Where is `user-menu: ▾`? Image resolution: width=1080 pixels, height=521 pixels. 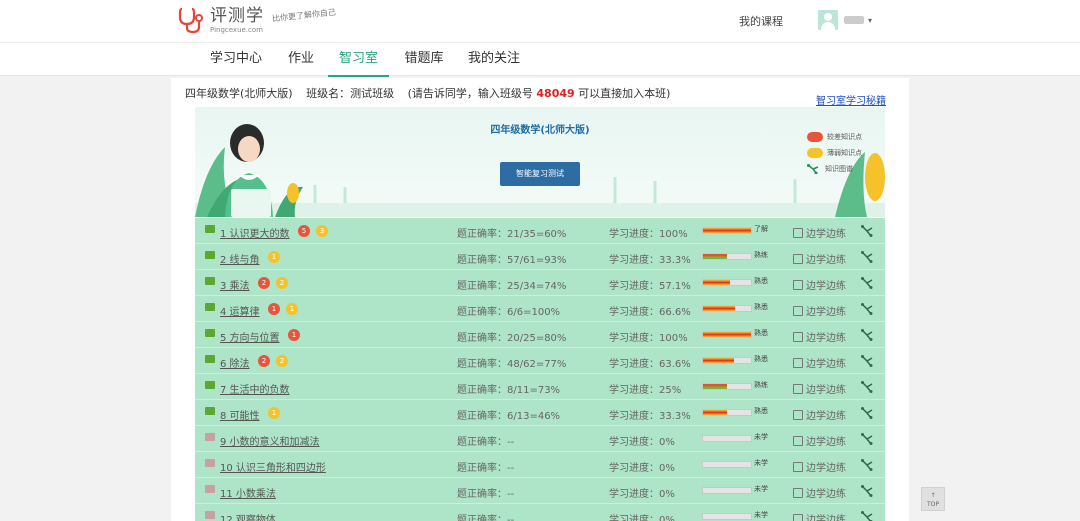
user-menu: ▾ is located at coordinates (845, 20).